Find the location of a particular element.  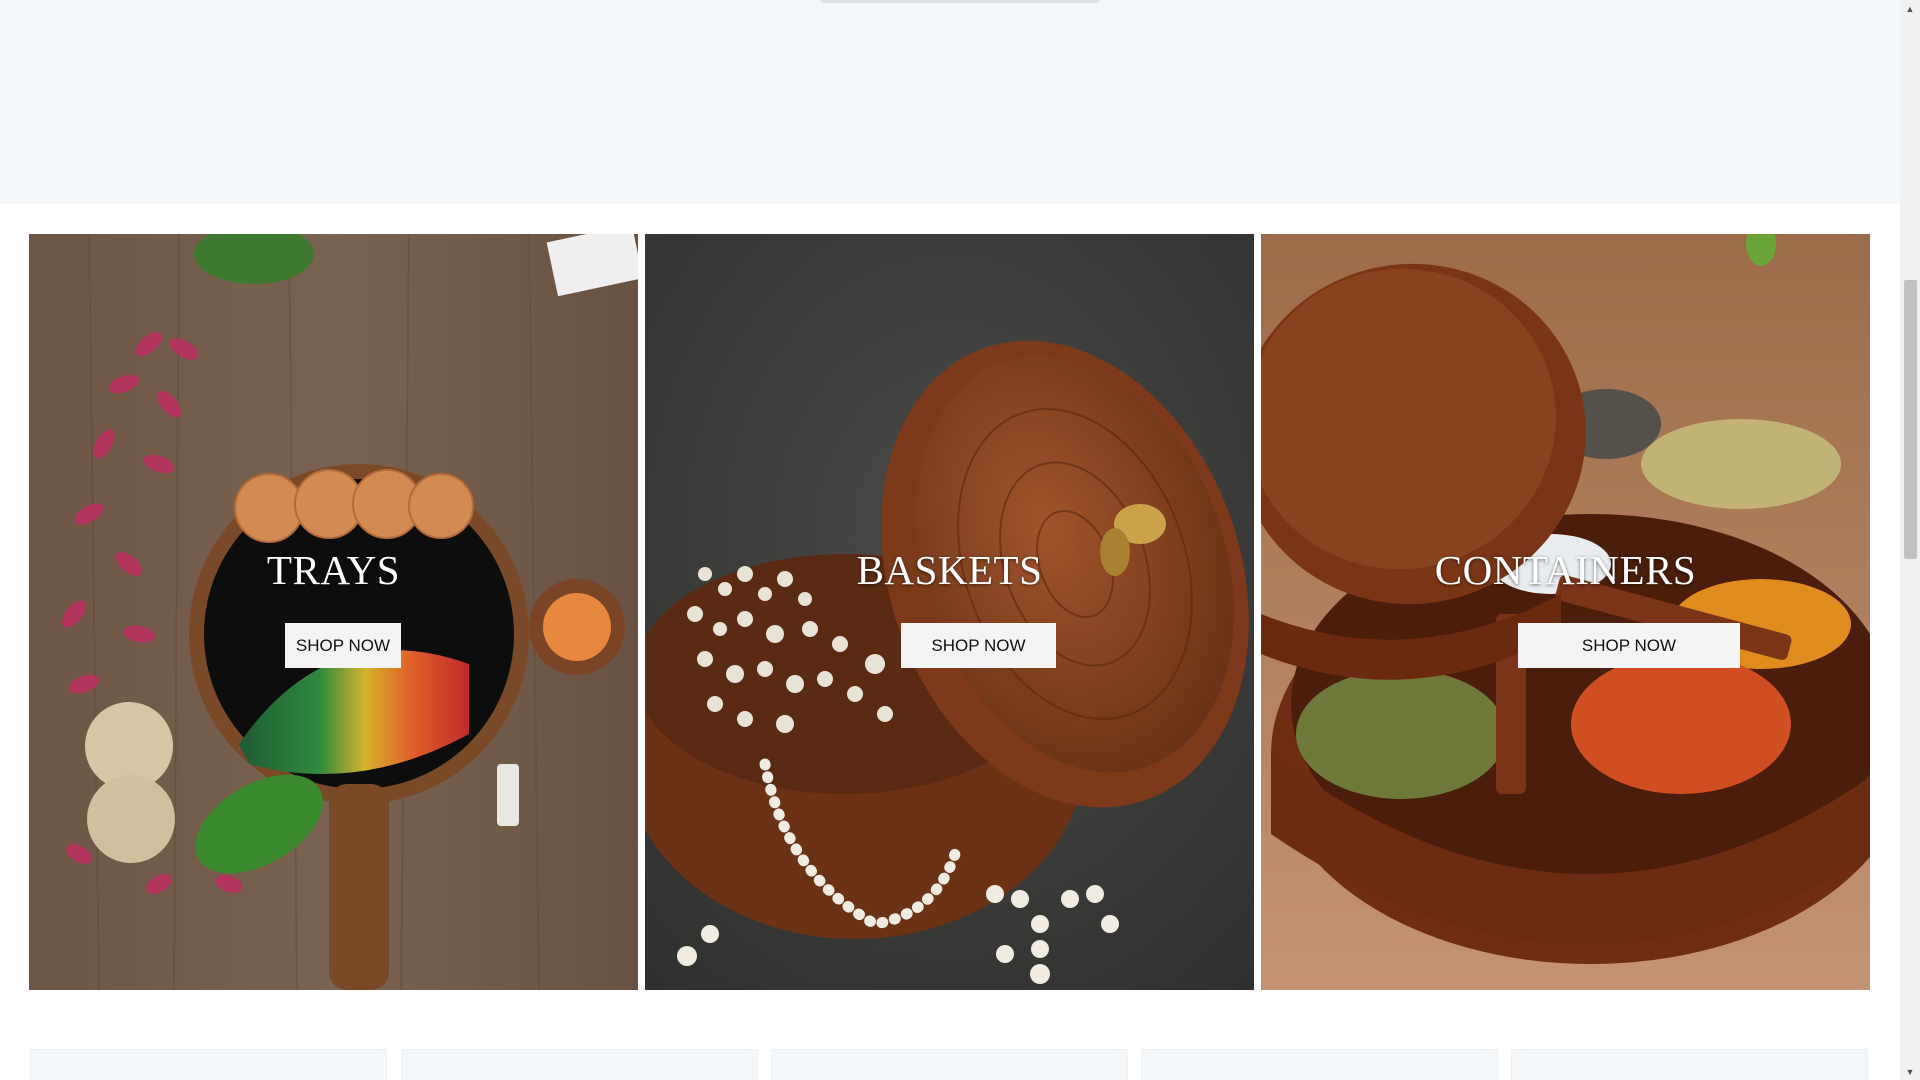

scroll-down-arrow-icon: ▼ is located at coordinates (1910, 1071).